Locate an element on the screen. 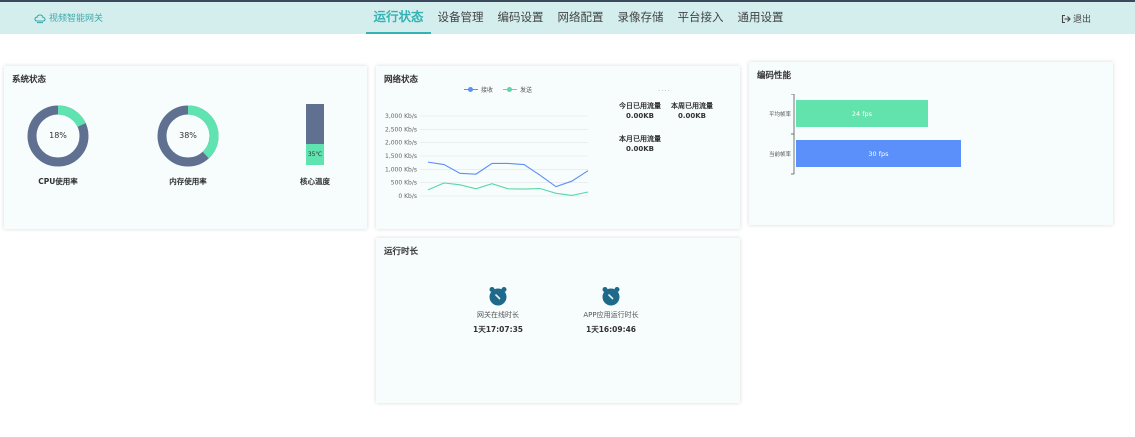  legend-receive-label: 接收 is located at coordinates (487, 90).